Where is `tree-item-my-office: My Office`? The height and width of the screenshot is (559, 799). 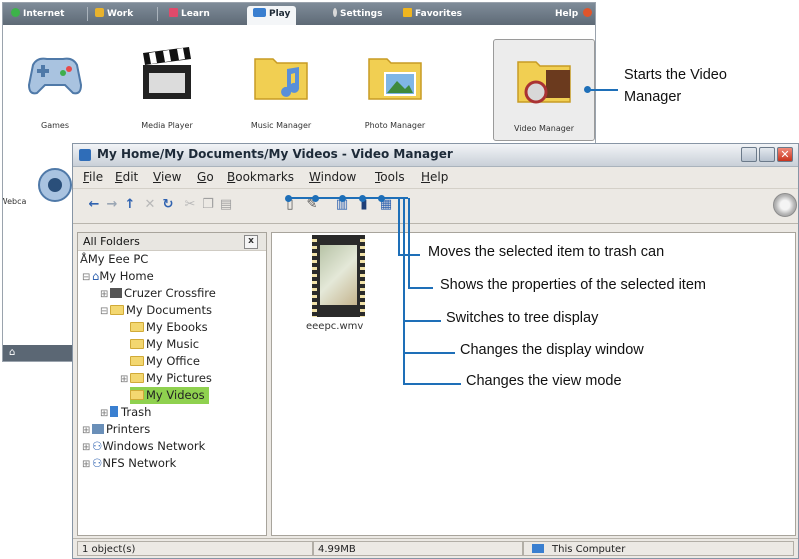 tree-item-my-office: My Office is located at coordinates (165, 361).